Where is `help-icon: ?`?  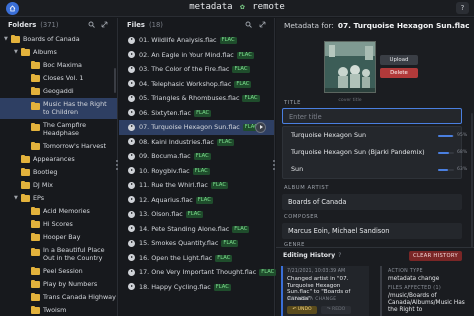
help-icon: ? is located at coordinates (339, 255).